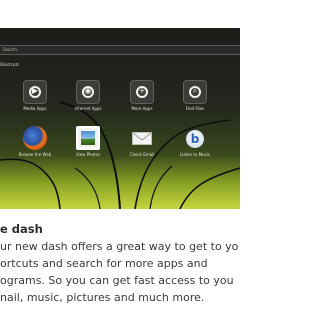  I want to click on firefox-icon, so click(35, 138).